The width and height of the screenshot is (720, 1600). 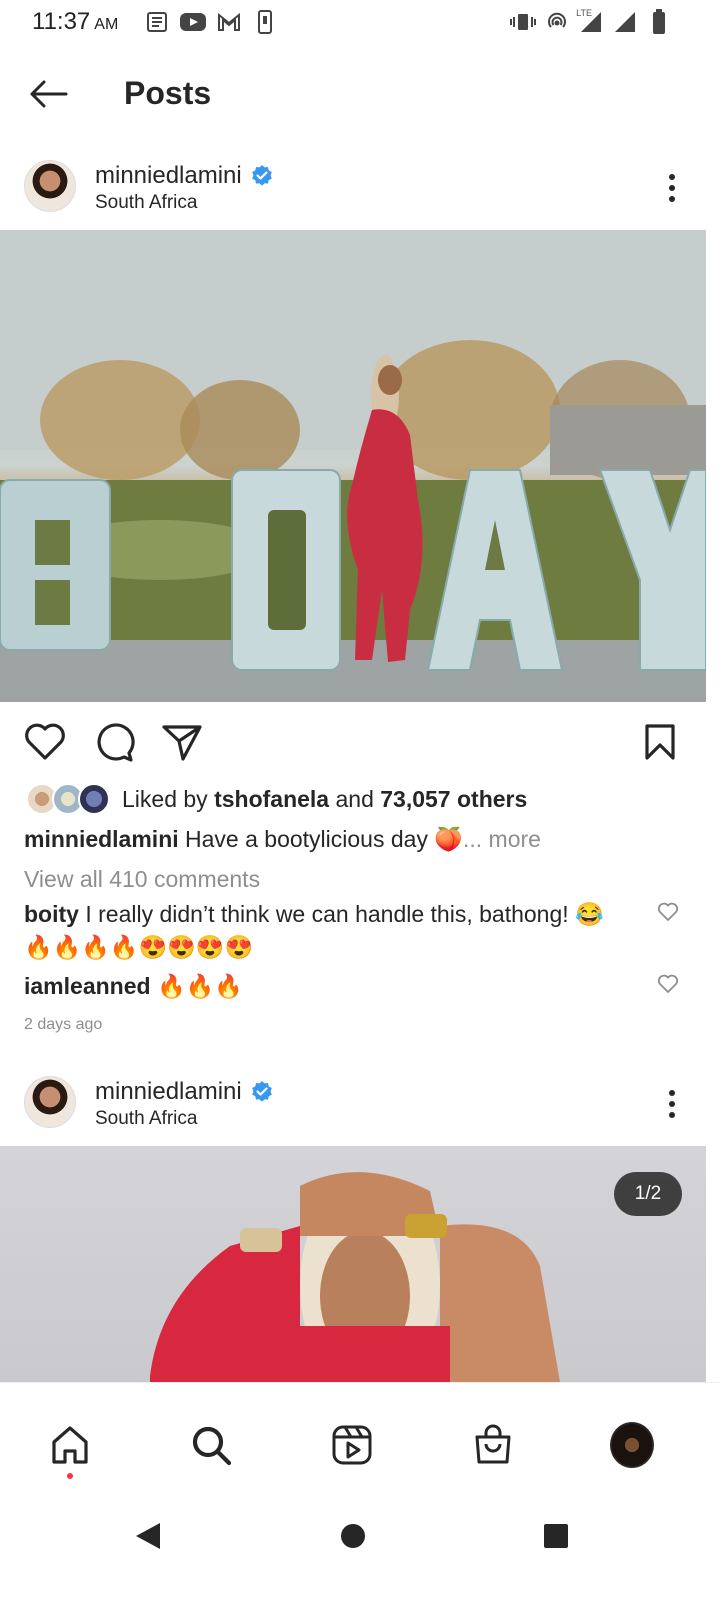 I want to click on system-back-button, so click(x=148, y=1536).